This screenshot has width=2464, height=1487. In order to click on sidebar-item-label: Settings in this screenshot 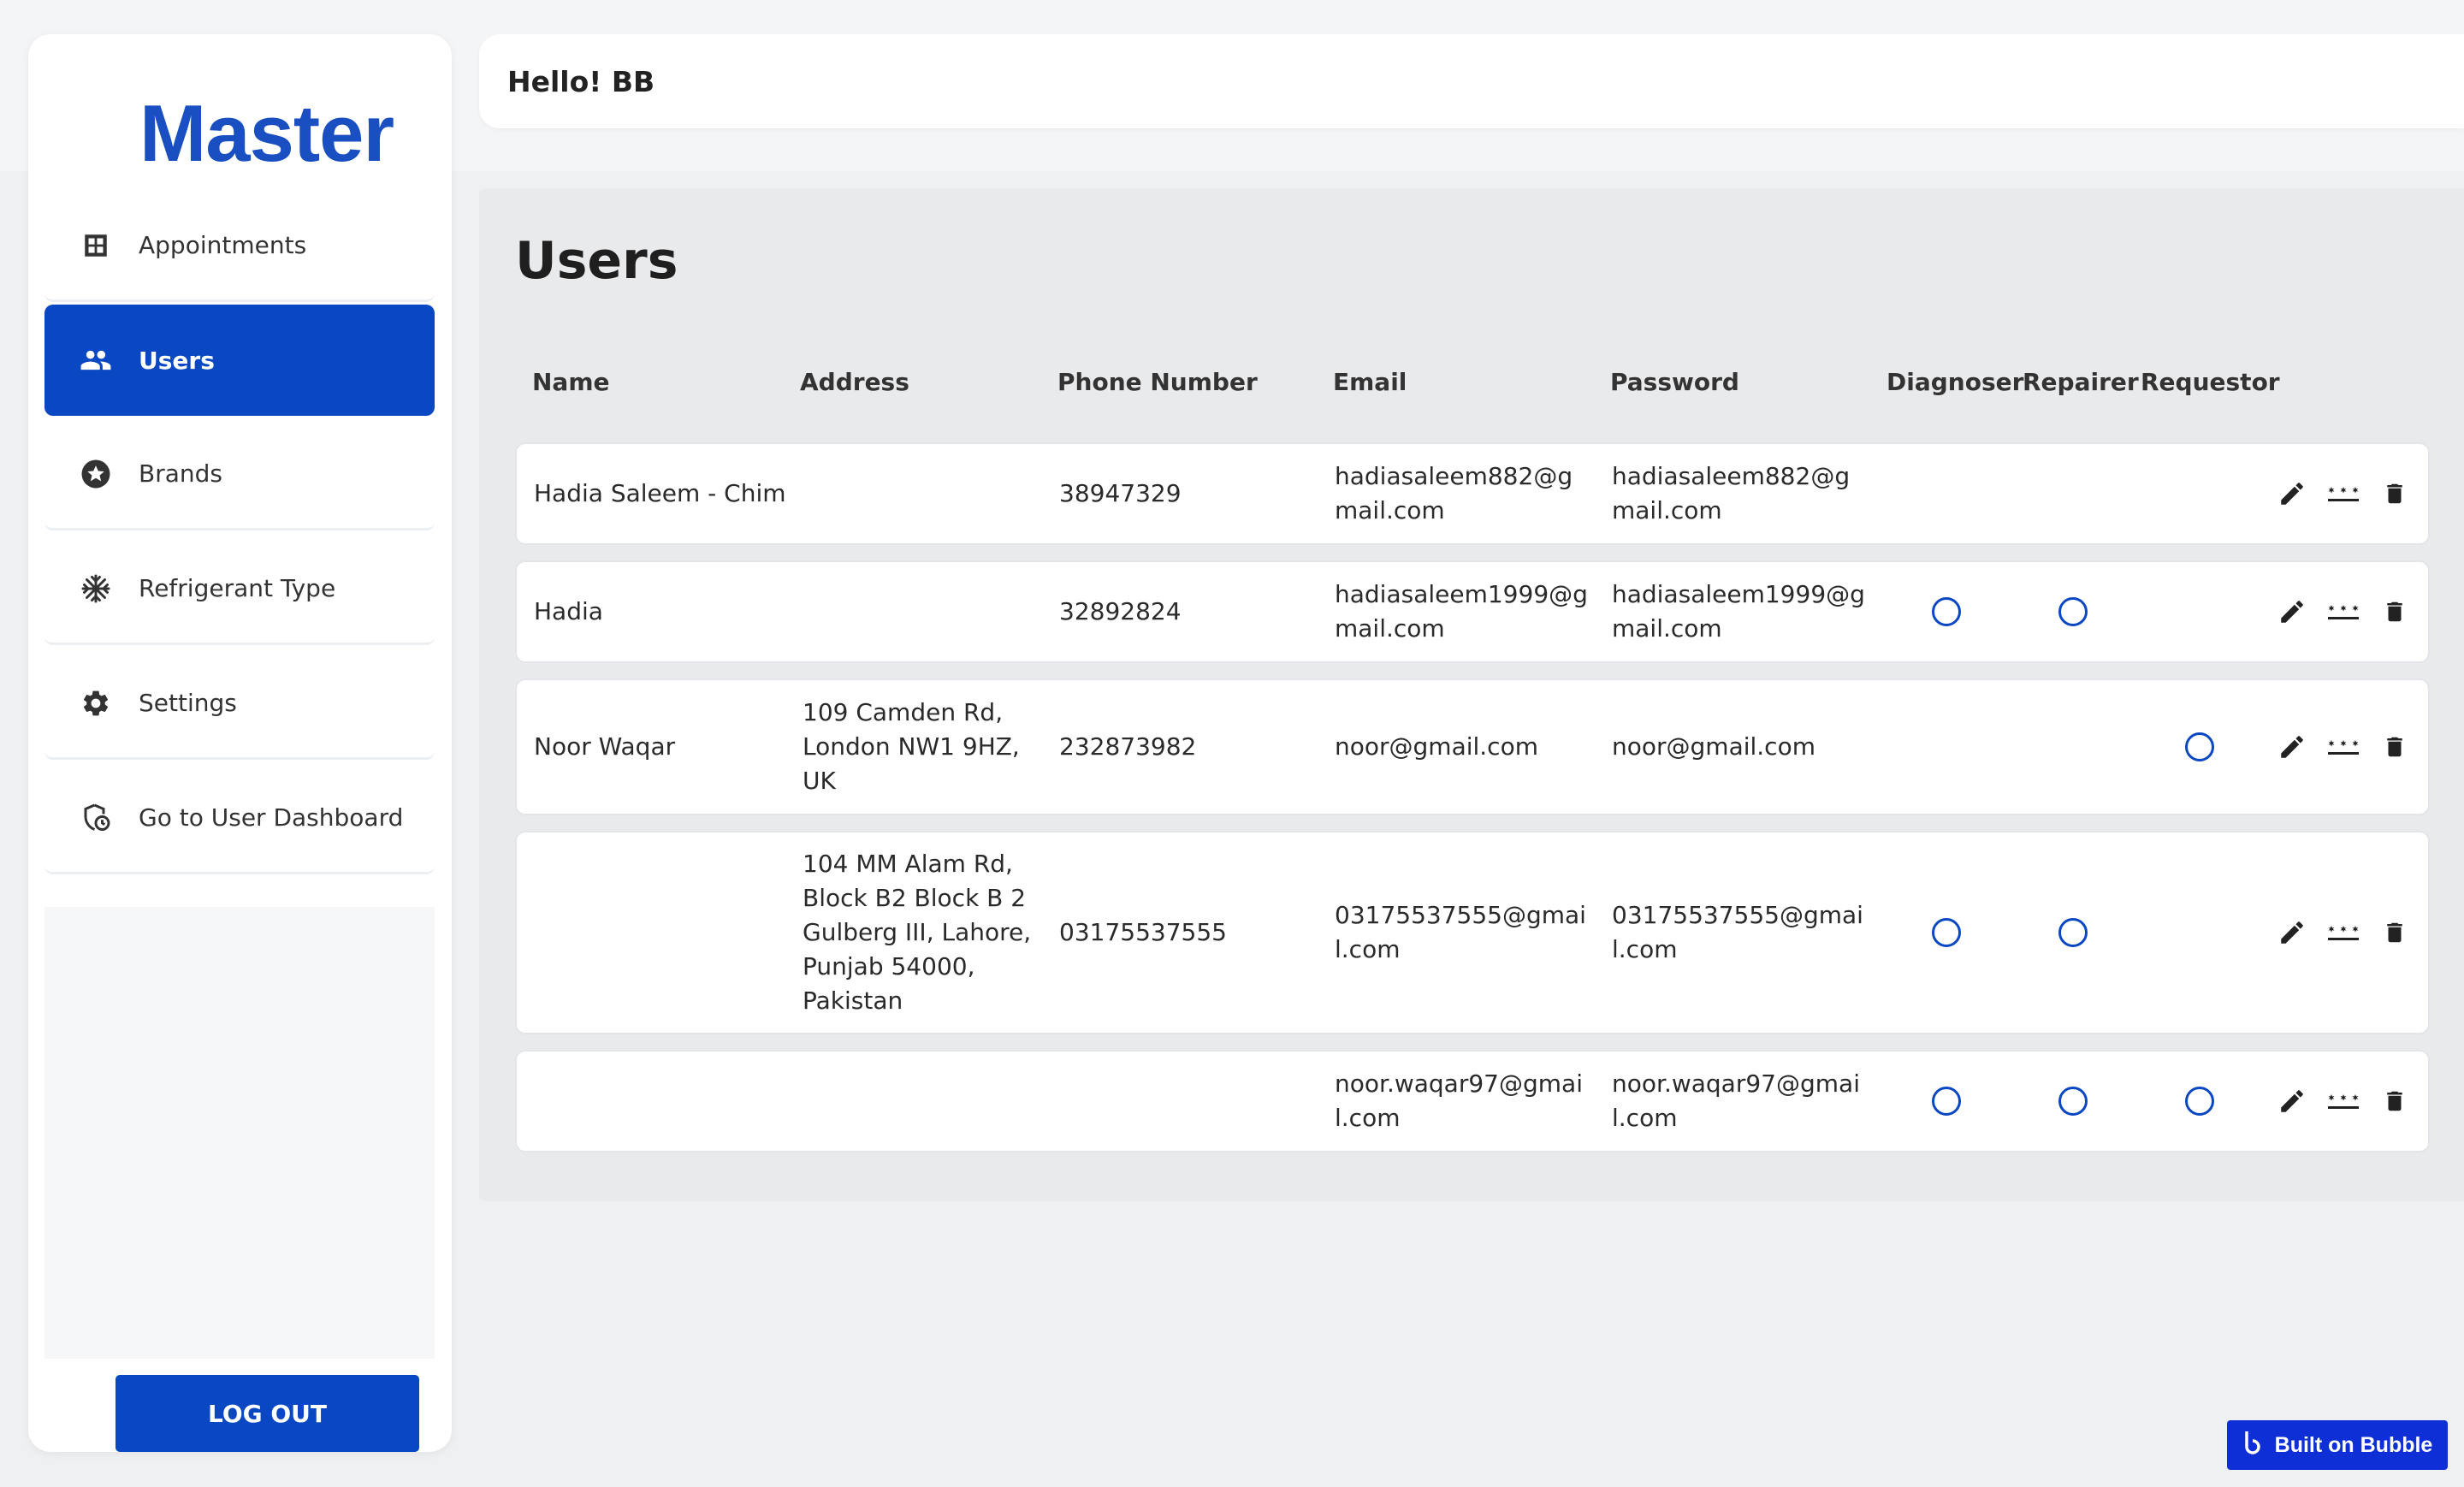, I will do `click(188, 703)`.